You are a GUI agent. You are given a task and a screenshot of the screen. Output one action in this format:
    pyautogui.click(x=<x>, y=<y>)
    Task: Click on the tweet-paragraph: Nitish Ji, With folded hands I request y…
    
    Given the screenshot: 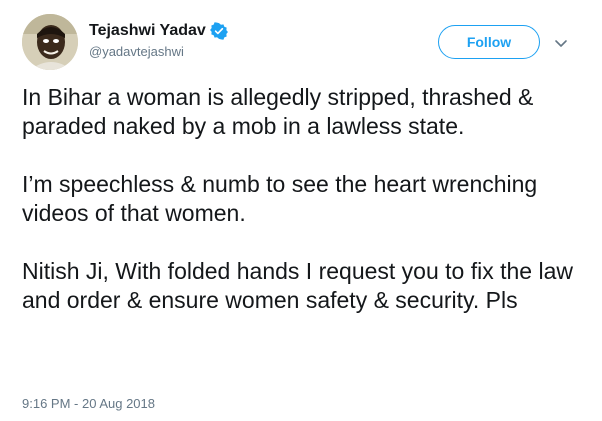 What is the action you would take?
    pyautogui.click(x=297, y=285)
    